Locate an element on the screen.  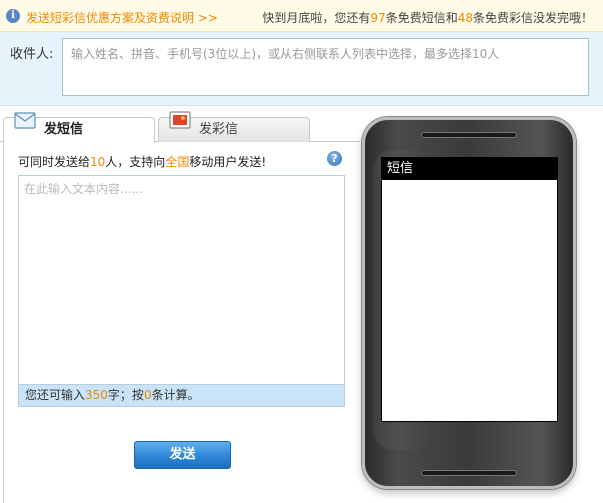
counter-mid: 字；按 is located at coordinates (125, 395).